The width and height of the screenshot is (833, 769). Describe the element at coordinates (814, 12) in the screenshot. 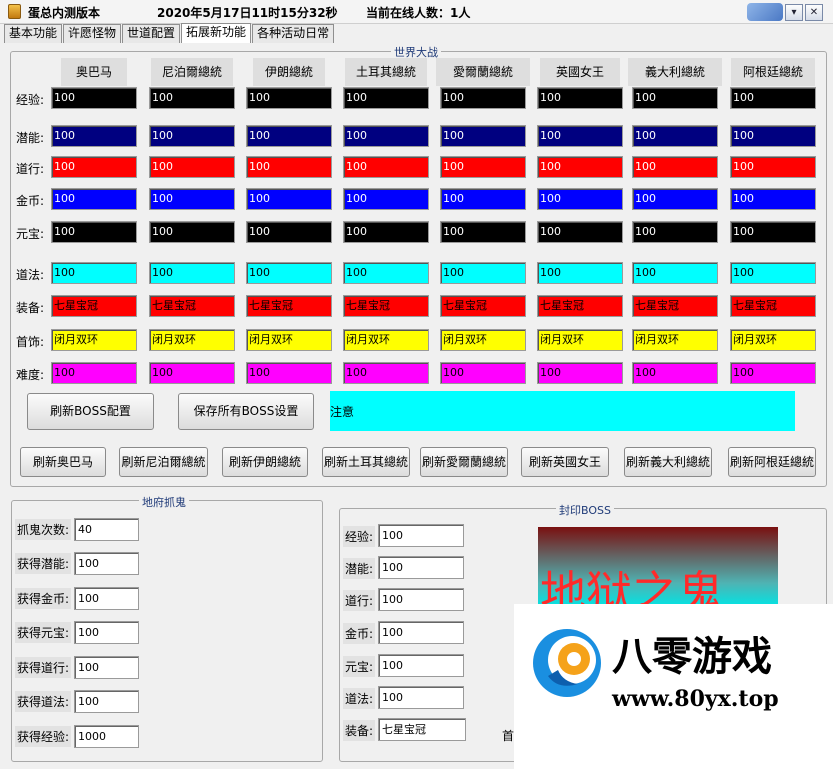

I see `close-button: ✕` at that location.